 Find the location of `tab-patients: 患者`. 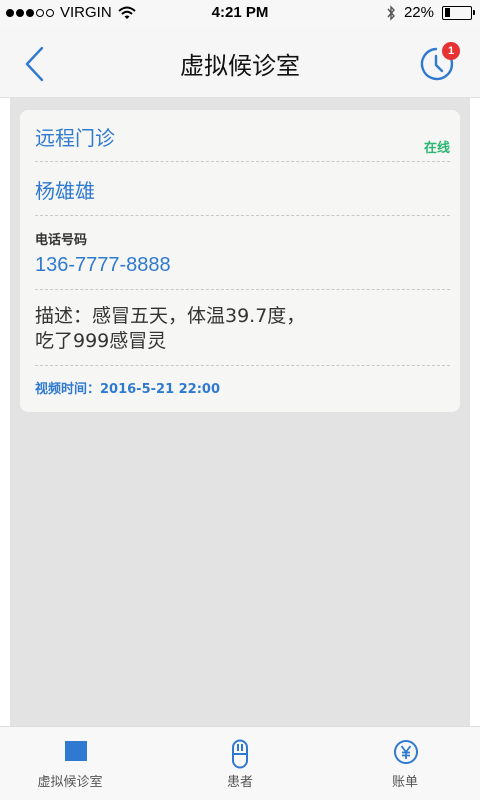

tab-patients: 患者 is located at coordinates (240, 763).